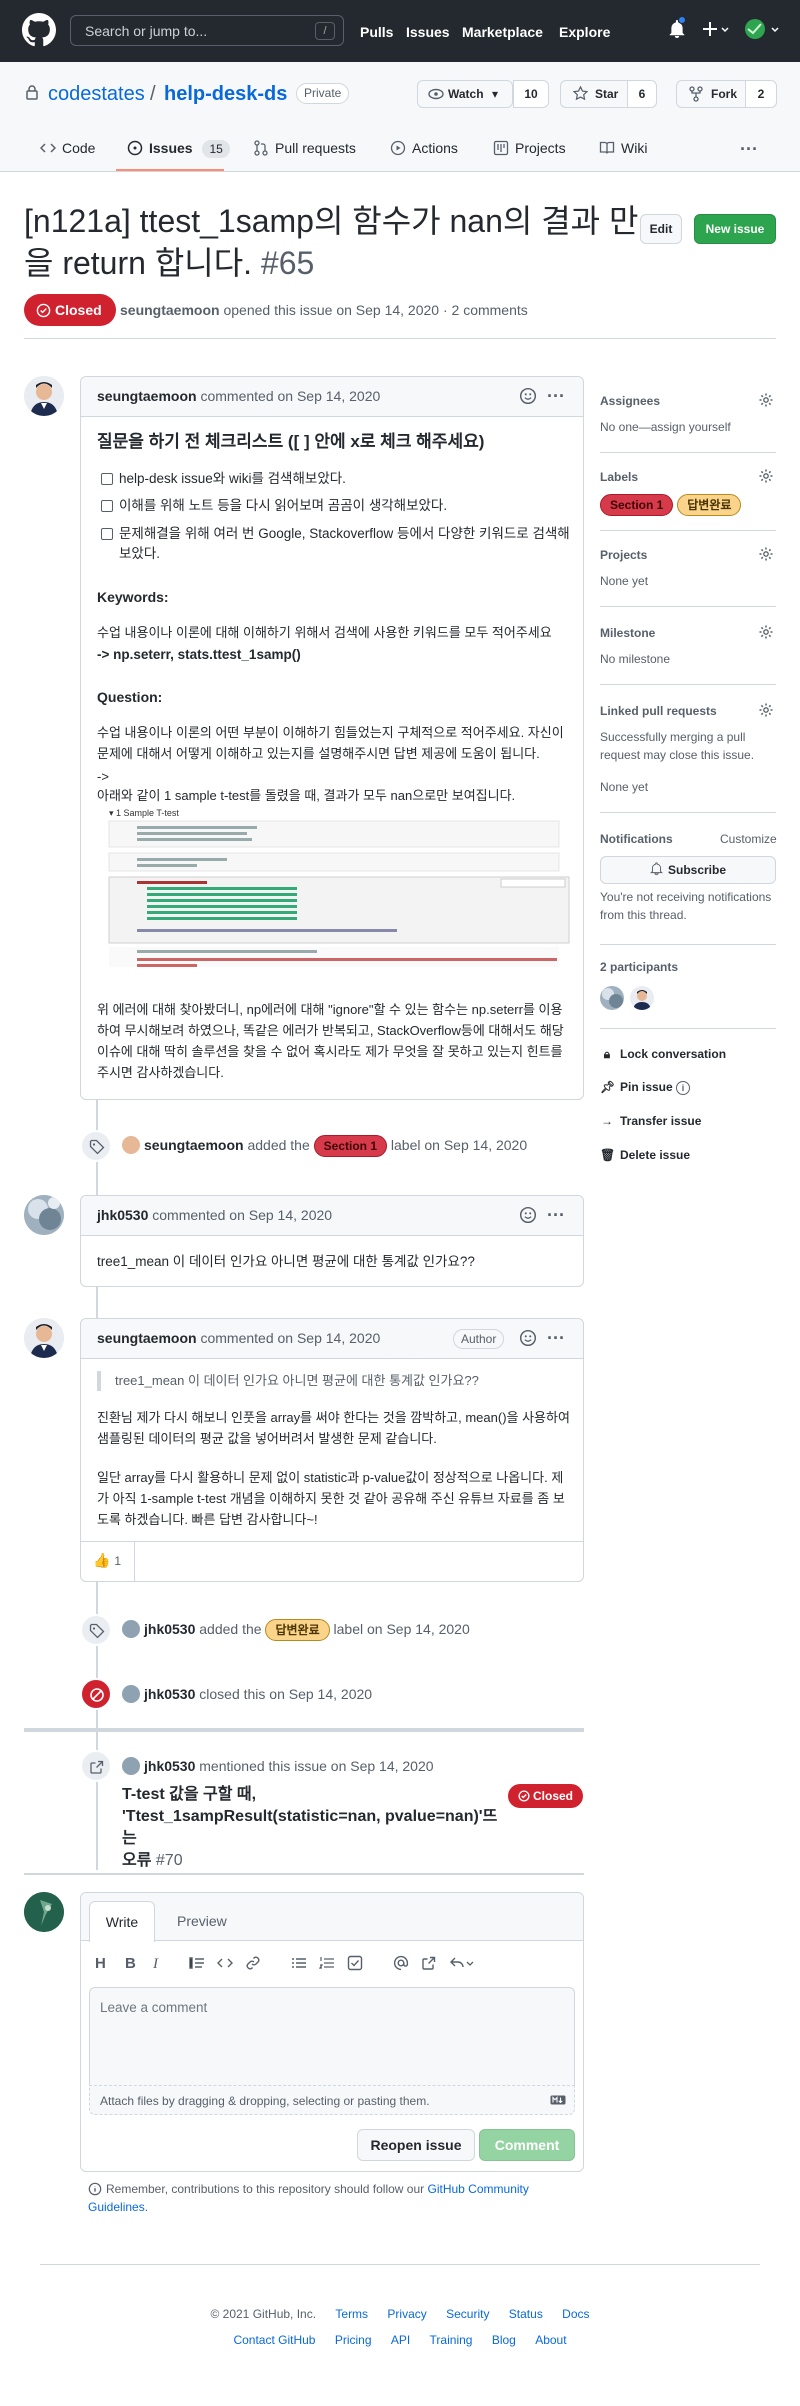  Describe the element at coordinates (645, 1155) in the screenshot. I see `delete-issue-link: 🗑︎ Delete issue` at that location.